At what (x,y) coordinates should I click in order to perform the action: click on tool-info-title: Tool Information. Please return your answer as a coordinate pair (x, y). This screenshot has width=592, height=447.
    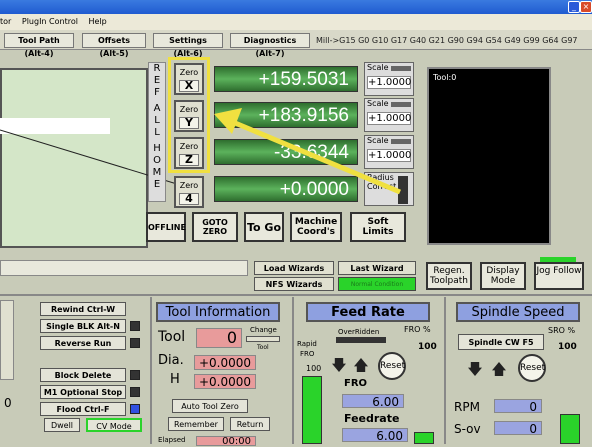
    Looking at the image, I should click on (218, 312).